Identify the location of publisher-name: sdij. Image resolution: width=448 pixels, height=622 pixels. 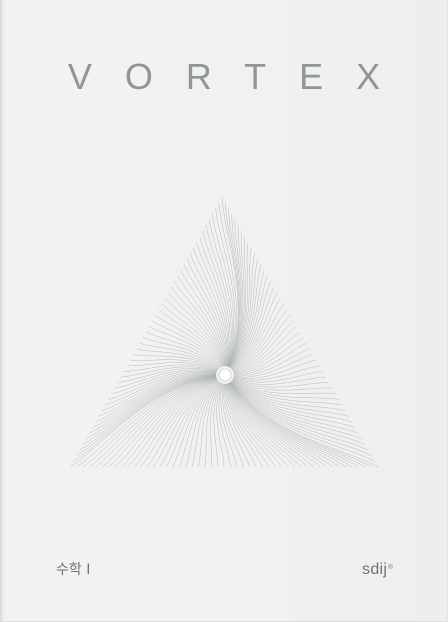
(375, 569).